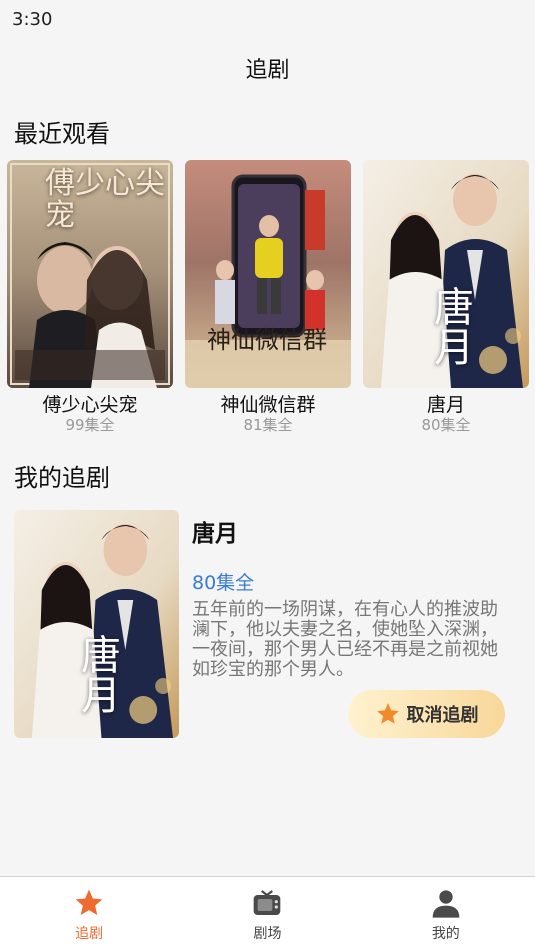 This screenshot has height=951, width=535. What do you see at coordinates (32, 19) in the screenshot?
I see `status-time: 3:30` at bounding box center [32, 19].